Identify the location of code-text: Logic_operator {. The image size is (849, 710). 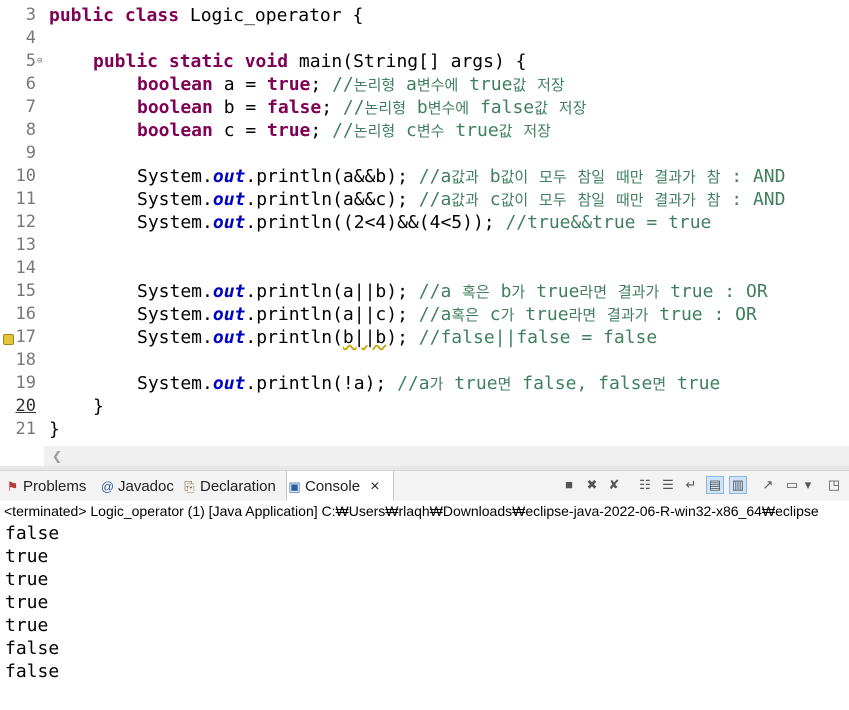
(271, 15).